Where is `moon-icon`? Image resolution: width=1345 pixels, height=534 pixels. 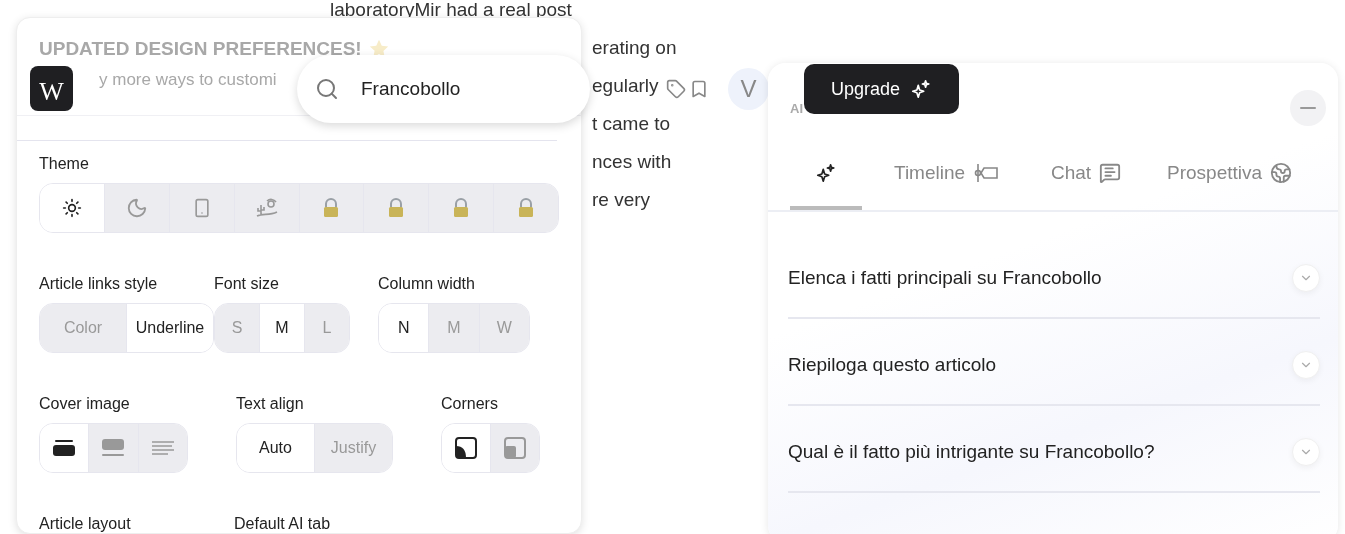
moon-icon is located at coordinates (136, 208).